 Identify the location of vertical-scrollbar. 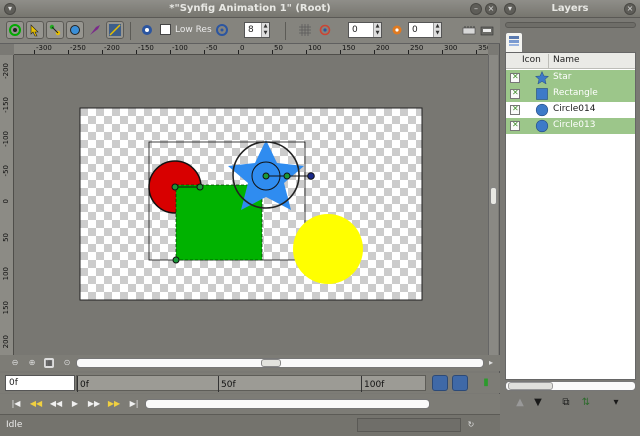
(493, 205).